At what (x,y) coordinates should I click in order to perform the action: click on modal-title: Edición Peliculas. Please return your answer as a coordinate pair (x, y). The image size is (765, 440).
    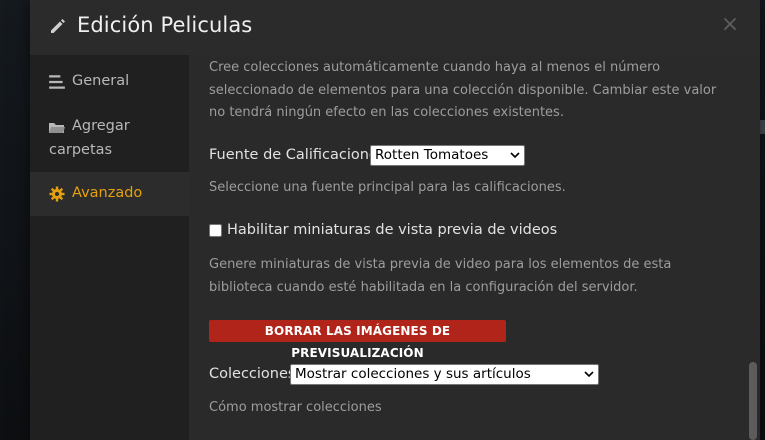
    Looking at the image, I should click on (165, 25).